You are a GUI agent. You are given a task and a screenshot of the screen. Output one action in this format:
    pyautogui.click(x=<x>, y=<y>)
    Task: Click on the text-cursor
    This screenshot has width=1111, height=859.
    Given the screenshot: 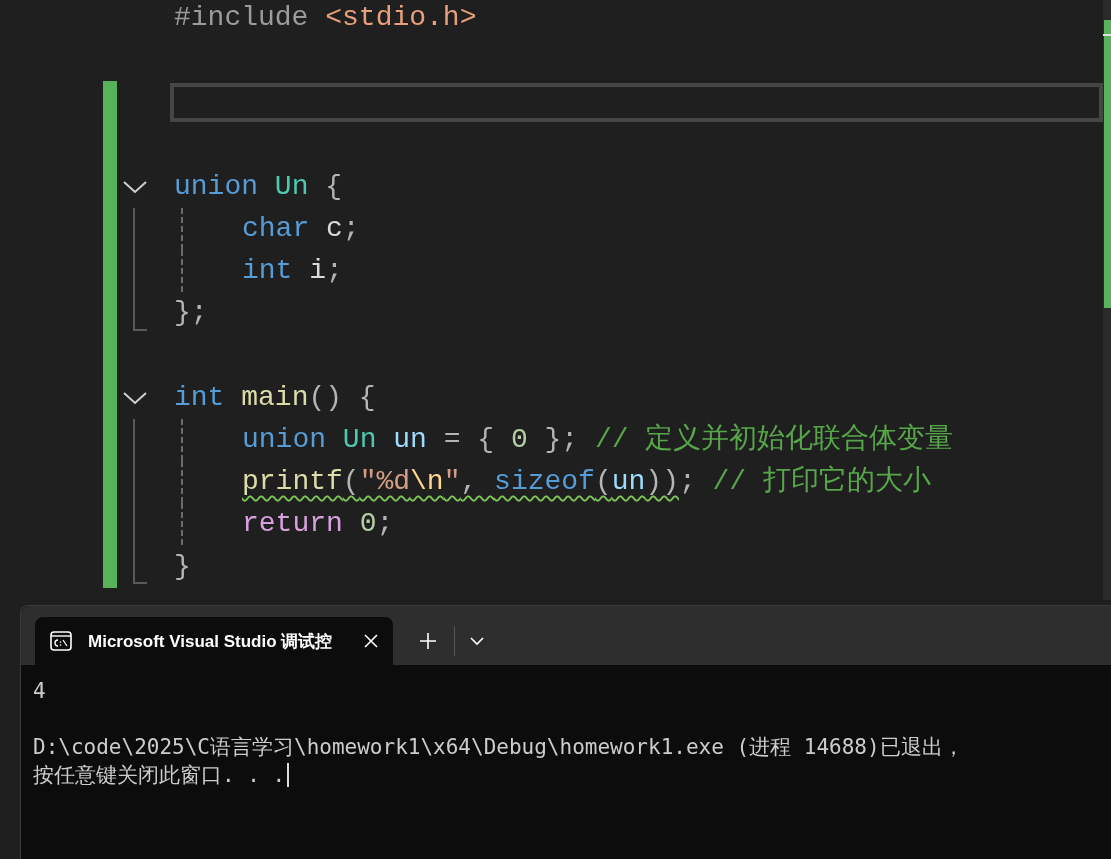 What is the action you would take?
    pyautogui.click(x=288, y=775)
    